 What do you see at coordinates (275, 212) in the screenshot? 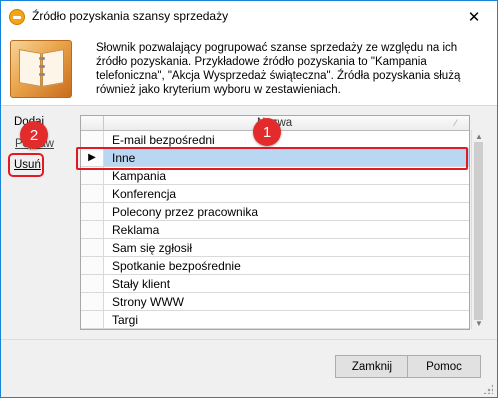
I see `table-row: Polecony przez pracownika` at bounding box center [275, 212].